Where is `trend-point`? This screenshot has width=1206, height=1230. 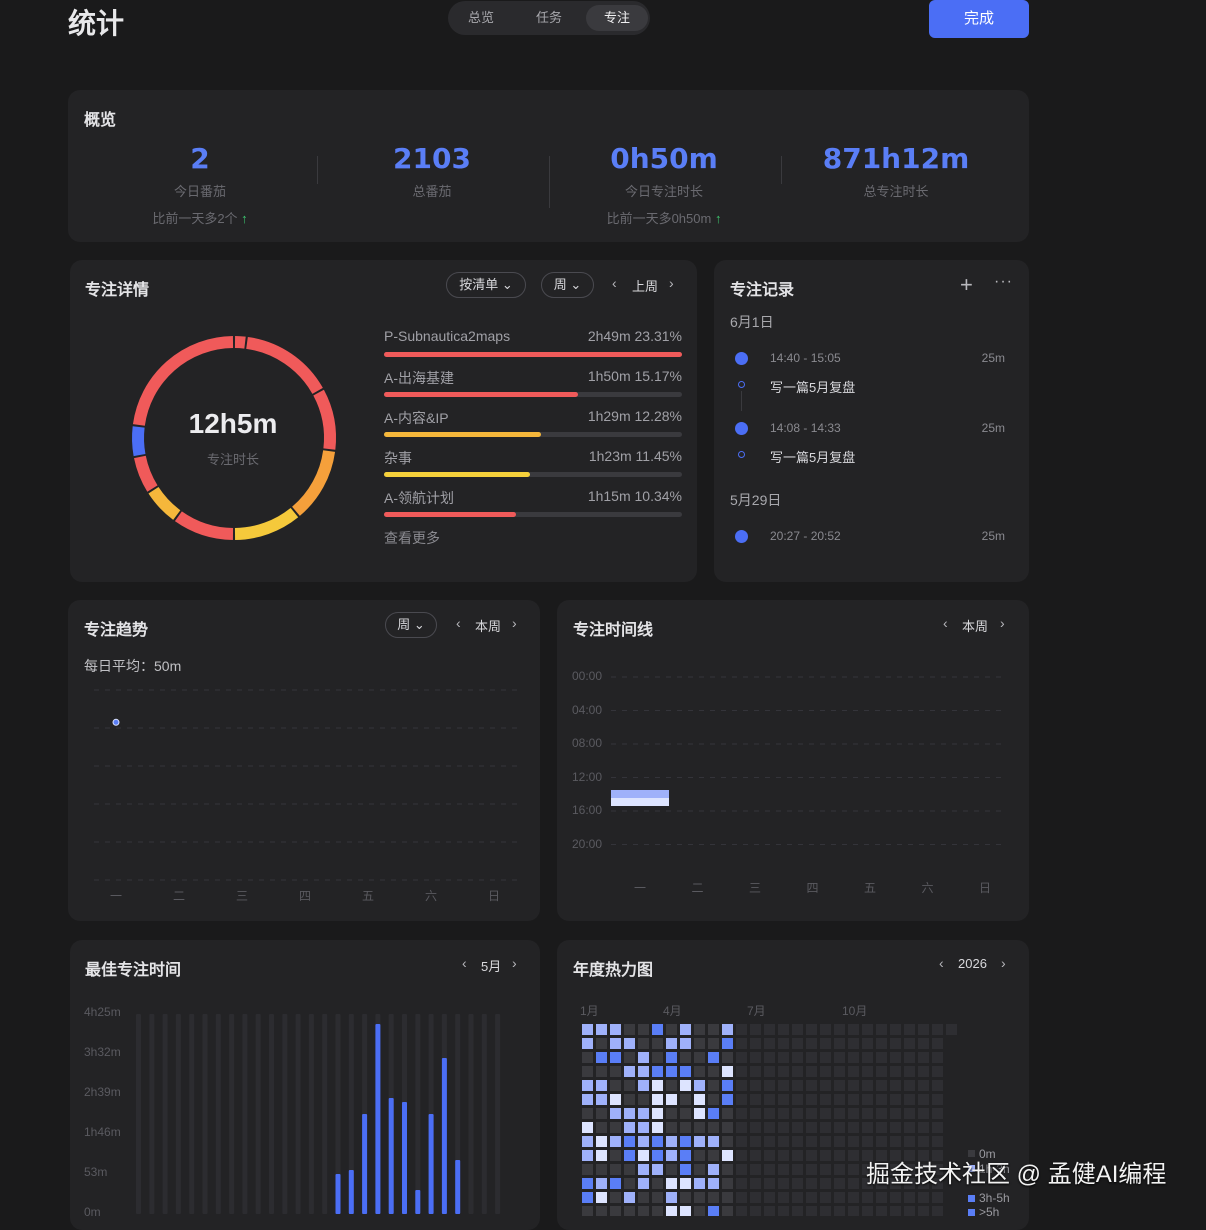
trend-point is located at coordinates (116, 722).